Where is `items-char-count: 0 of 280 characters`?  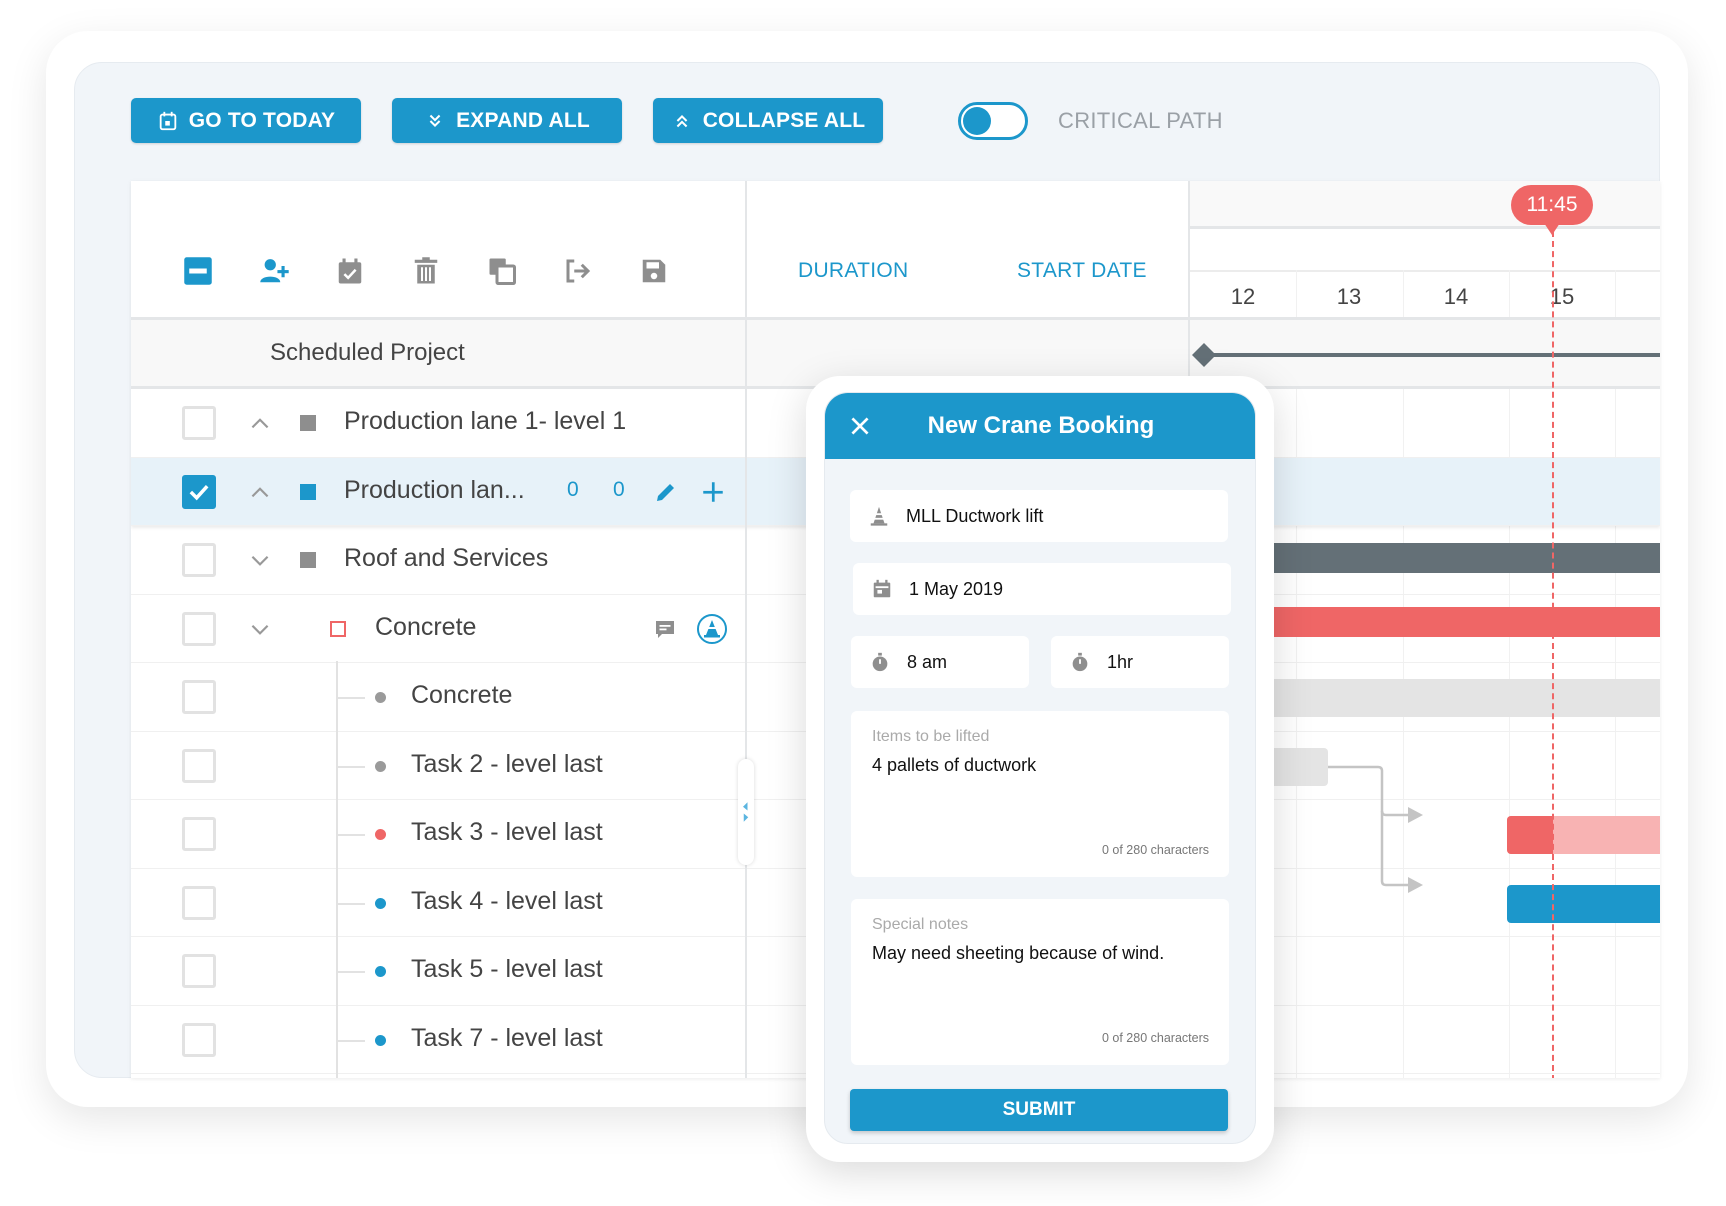 items-char-count: 0 of 280 characters is located at coordinates (1155, 850).